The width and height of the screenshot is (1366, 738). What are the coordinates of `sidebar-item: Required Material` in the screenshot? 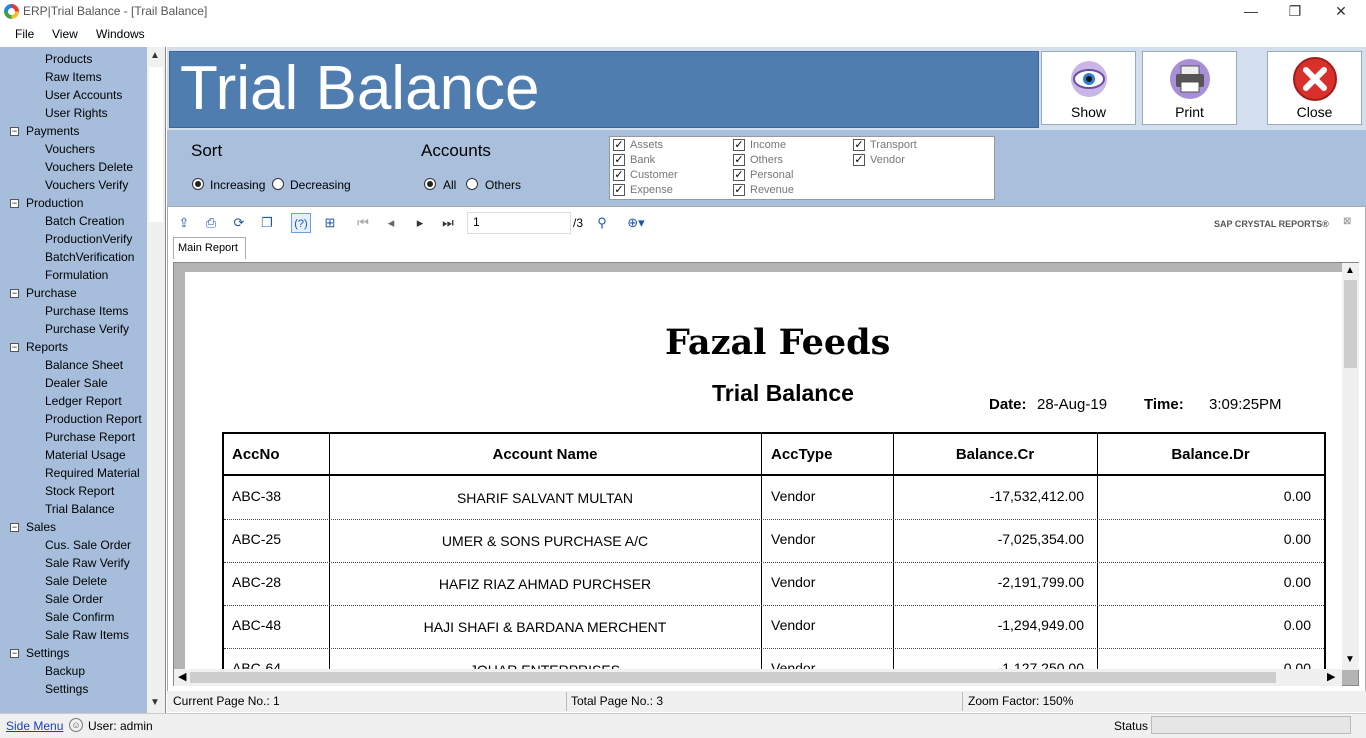 It's located at (92, 473).